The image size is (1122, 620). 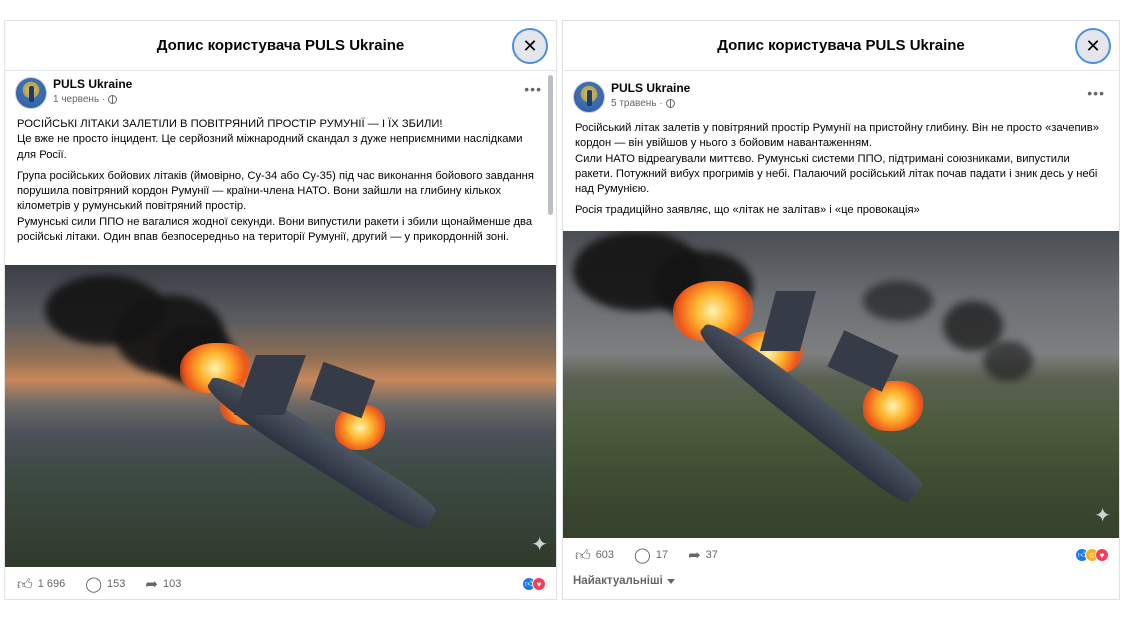 I want to click on share-count: 103, so click(x=172, y=584).